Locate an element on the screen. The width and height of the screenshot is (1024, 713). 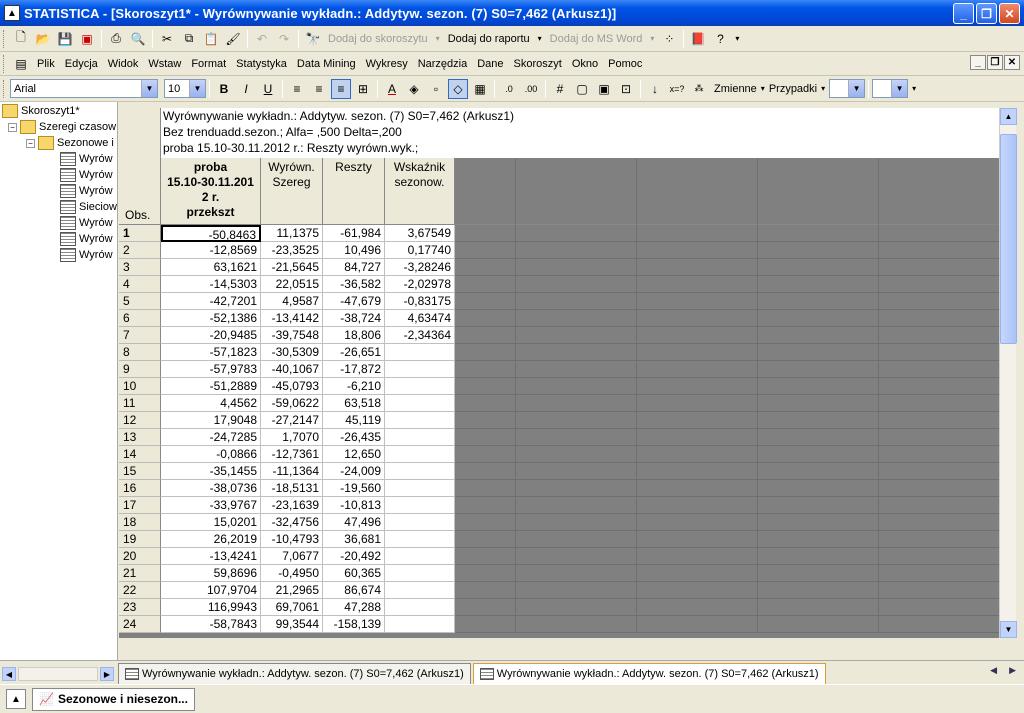
mdi-minimize-button: _ is located at coordinates (978, 62).